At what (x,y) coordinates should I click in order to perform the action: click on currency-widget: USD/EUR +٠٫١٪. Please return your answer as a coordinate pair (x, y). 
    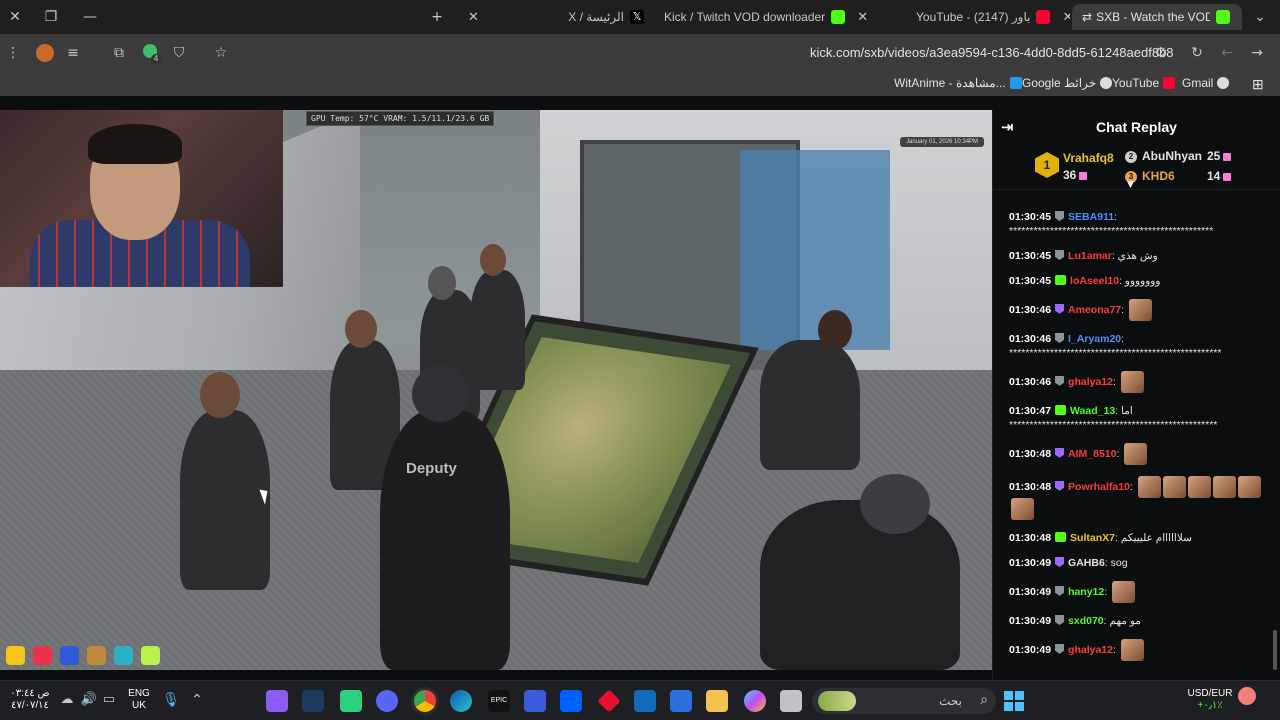
    Looking at the image, I should click on (1210, 700).